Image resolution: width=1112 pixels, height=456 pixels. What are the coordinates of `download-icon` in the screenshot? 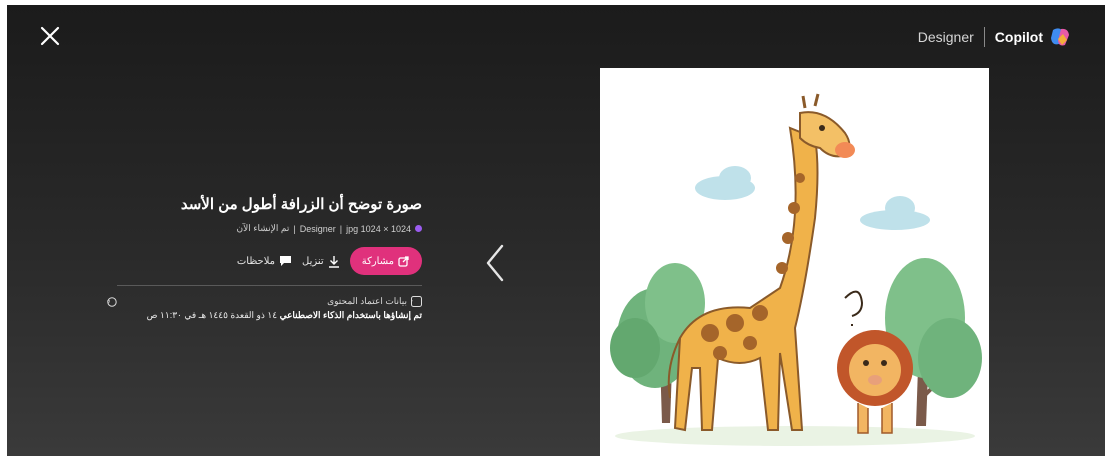 It's located at (333, 261).